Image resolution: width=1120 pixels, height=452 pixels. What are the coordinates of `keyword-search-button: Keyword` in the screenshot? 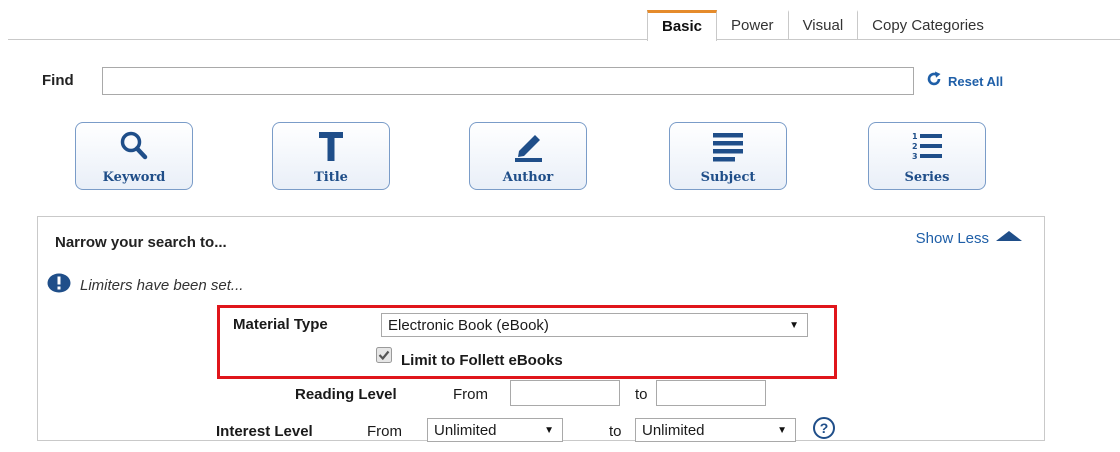 It's located at (134, 156).